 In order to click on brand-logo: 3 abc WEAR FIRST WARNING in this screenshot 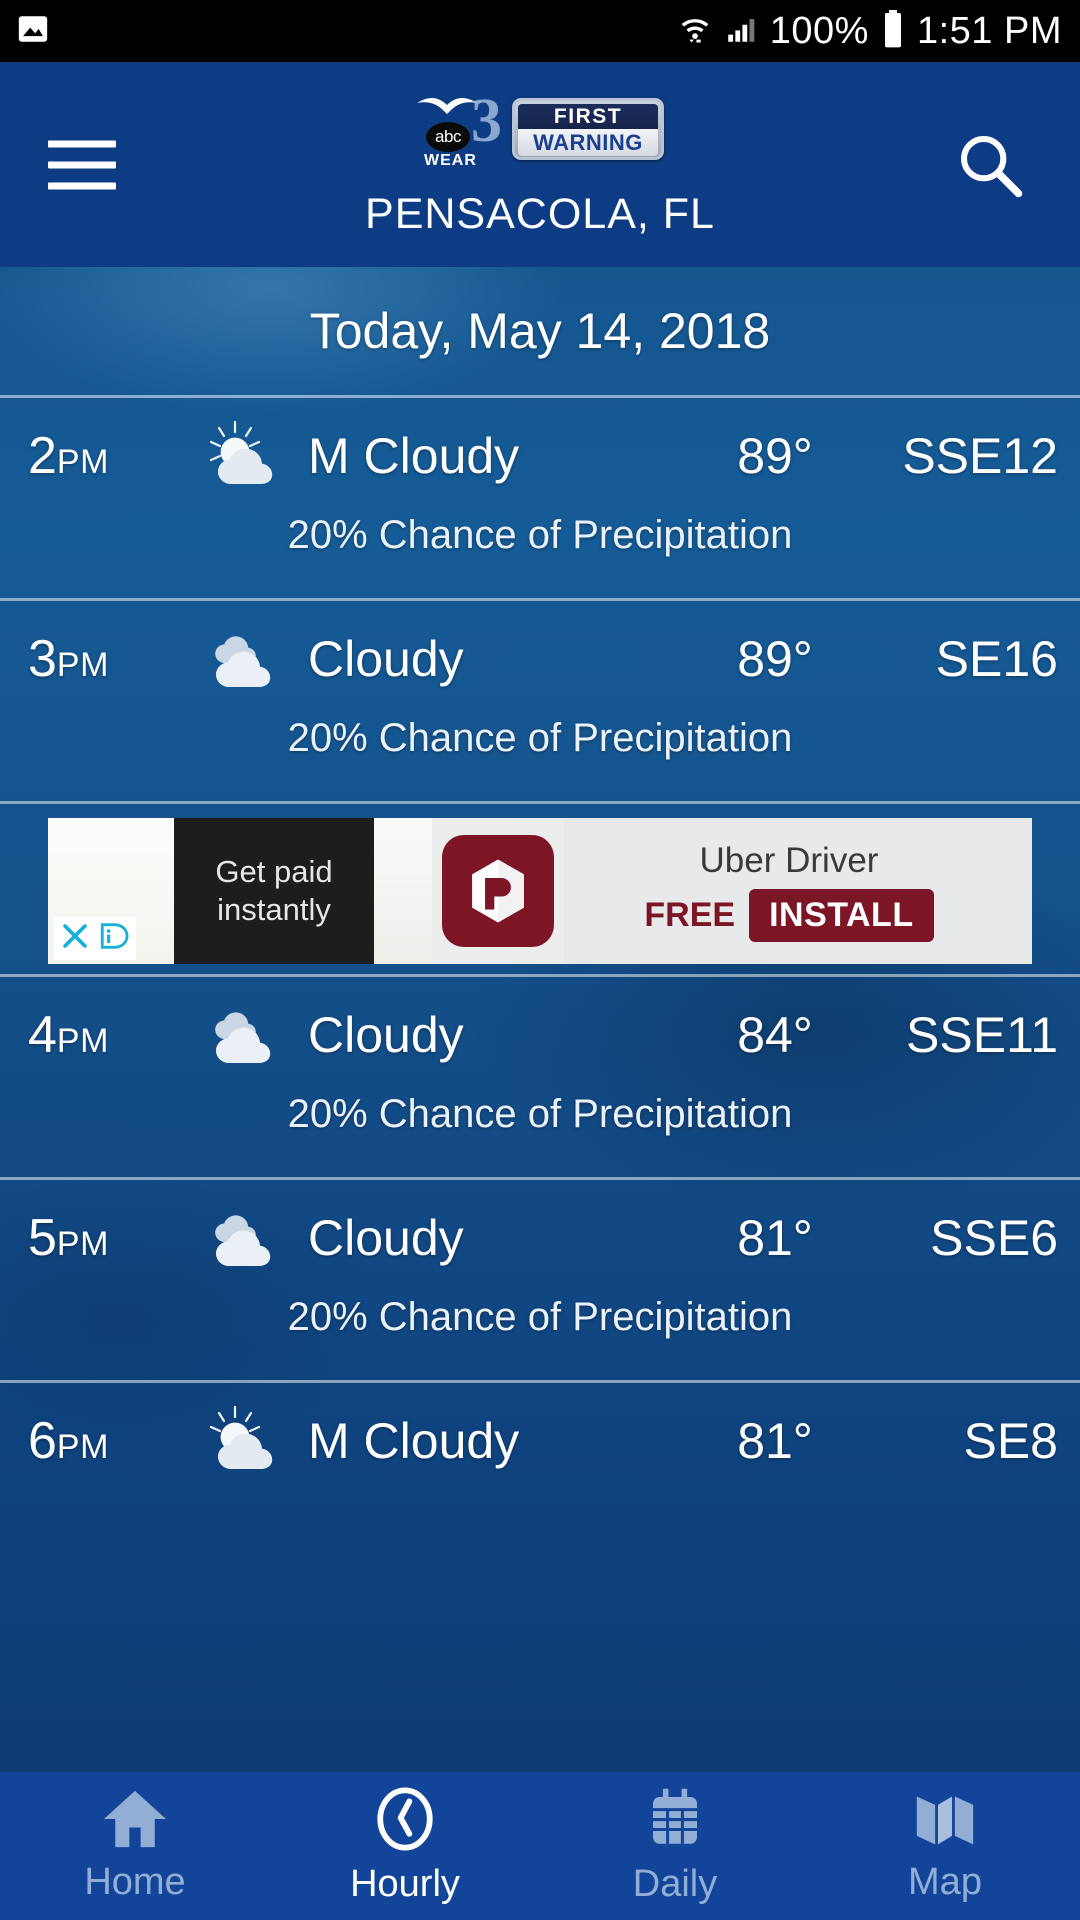, I will do `click(540, 128)`.